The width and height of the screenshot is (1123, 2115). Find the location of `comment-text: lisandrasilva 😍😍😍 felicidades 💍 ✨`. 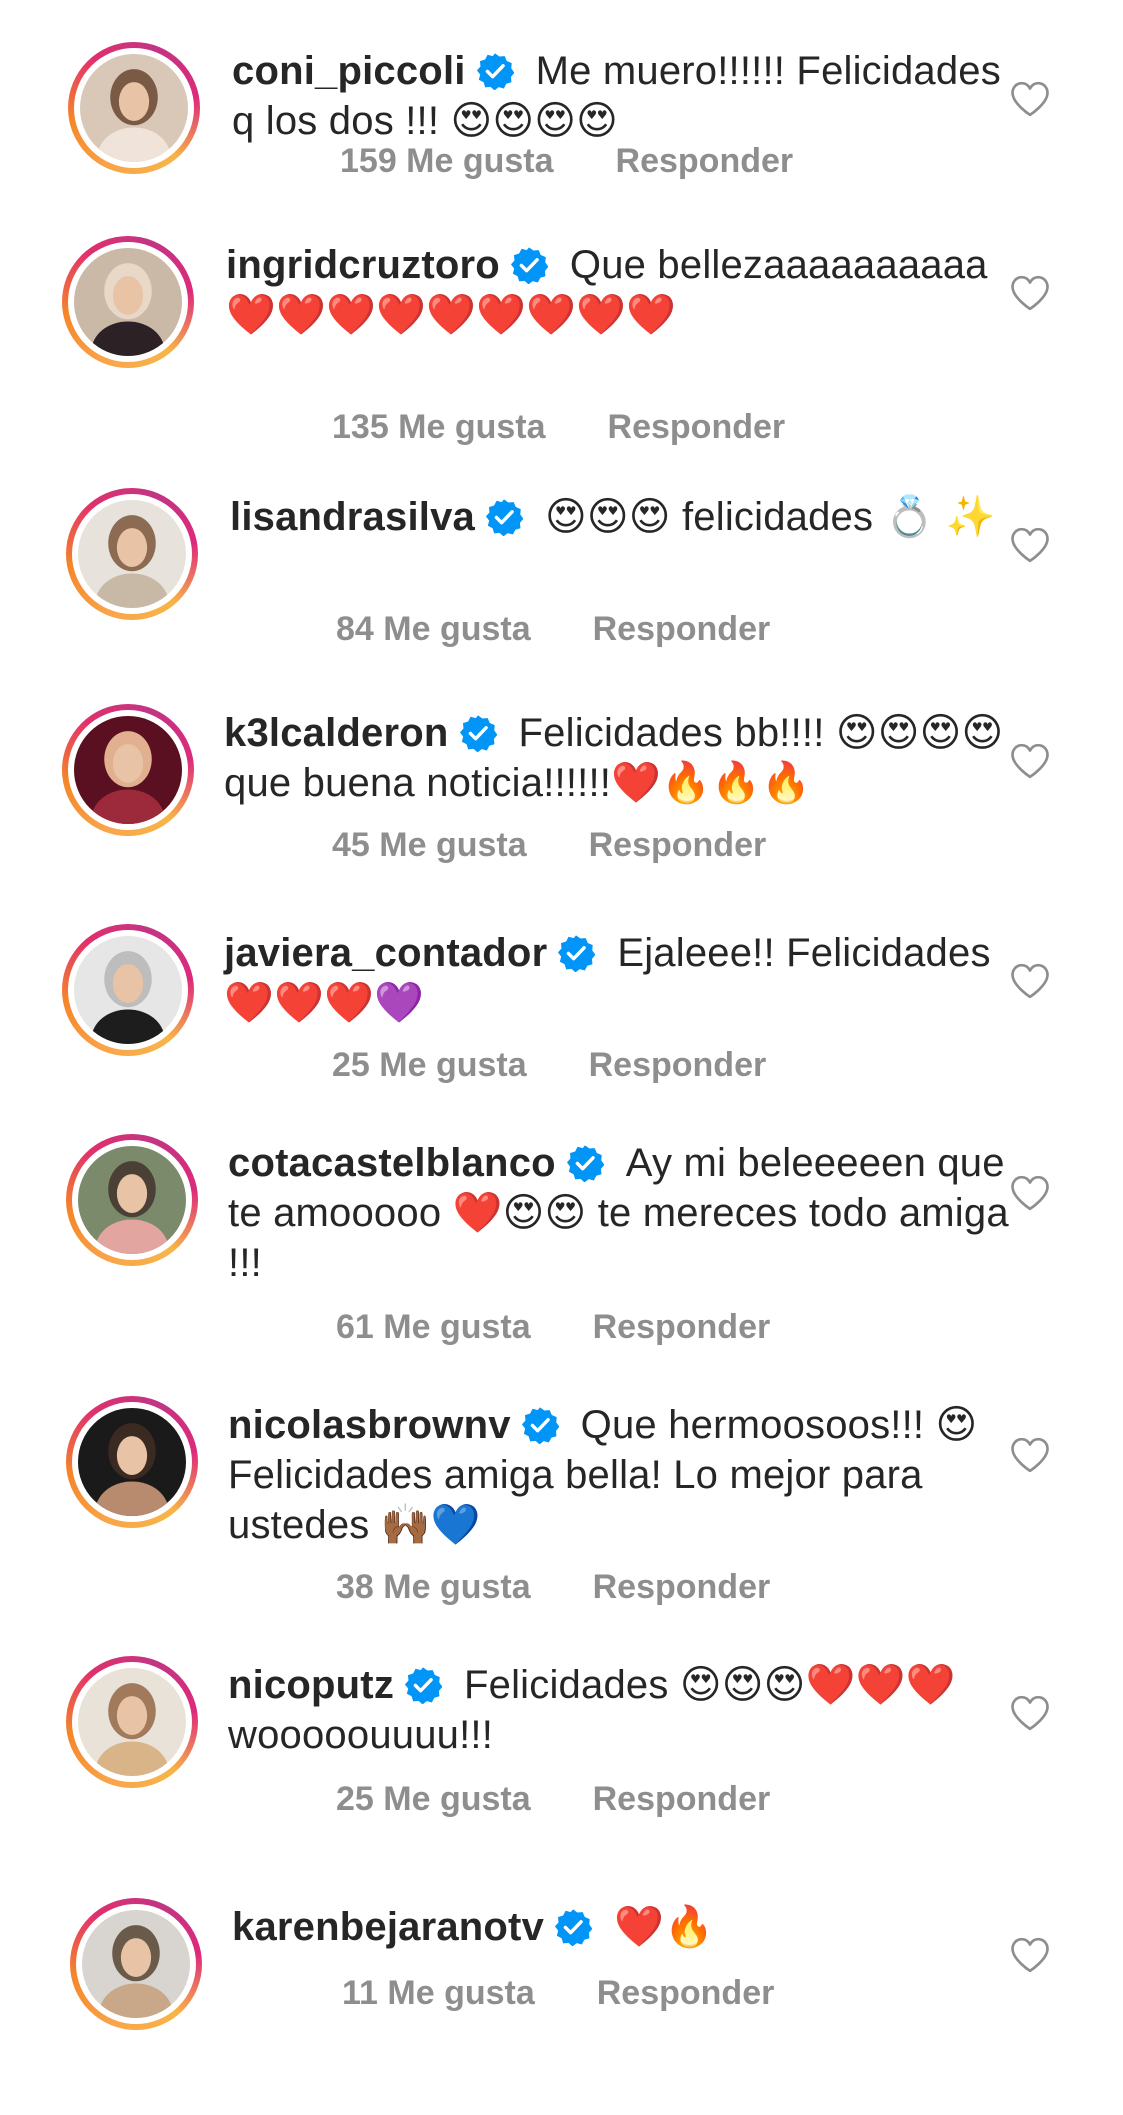

comment-text: lisandrasilva 😍😍😍 felicidades 💍 ✨ is located at coordinates (630, 517).